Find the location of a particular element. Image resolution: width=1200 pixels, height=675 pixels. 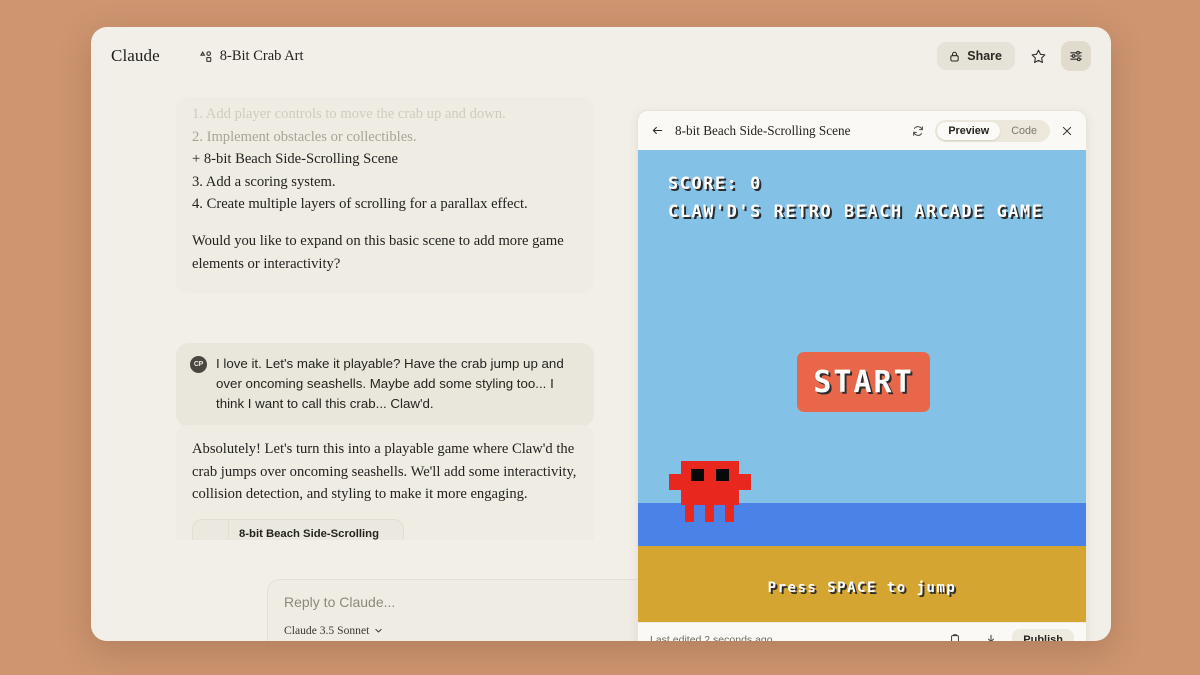

user-initials: CP is located at coordinates (198, 364).